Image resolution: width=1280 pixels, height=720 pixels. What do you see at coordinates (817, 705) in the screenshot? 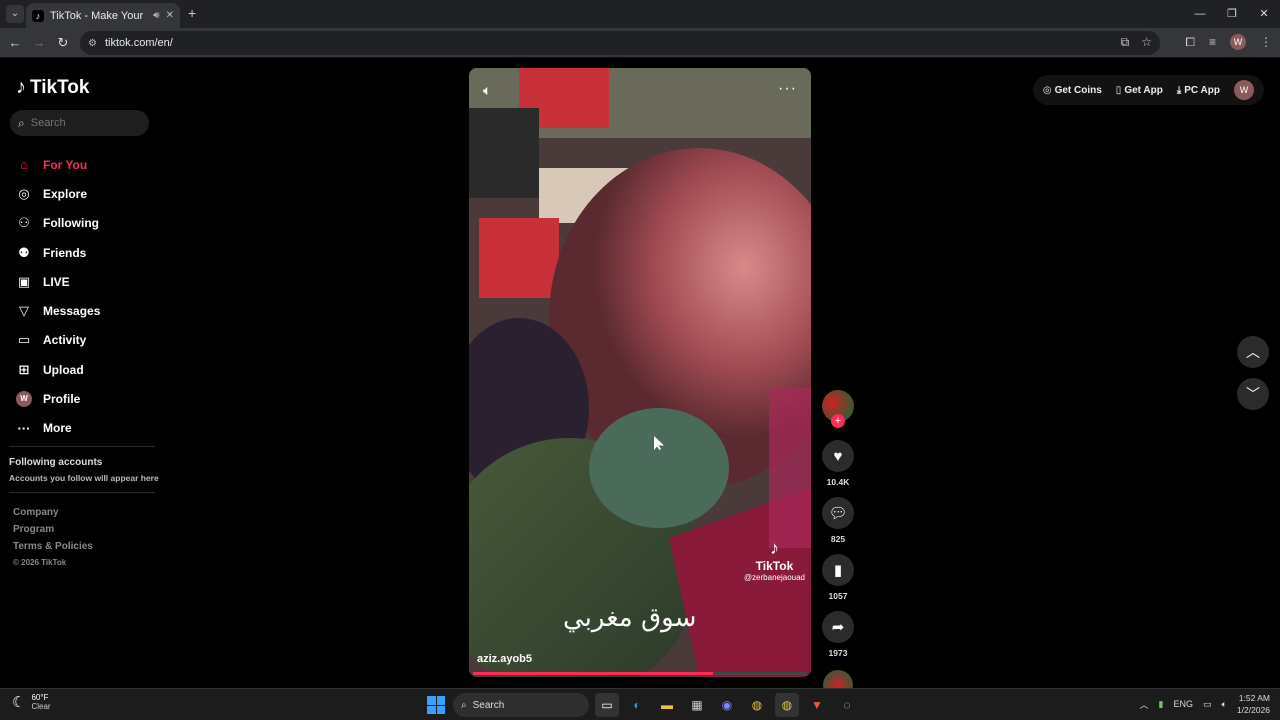
I see `microphone-icon: ▼` at bounding box center [817, 705].